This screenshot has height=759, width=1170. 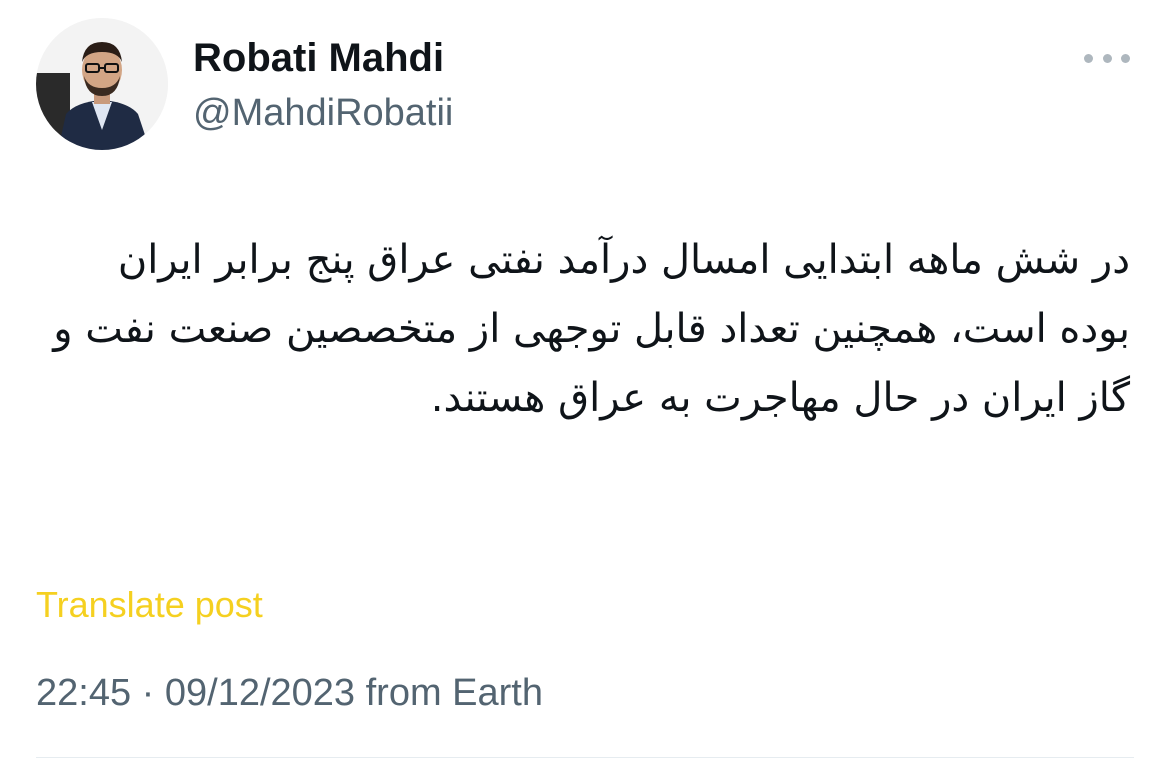 I want to click on more-options-icon, so click(x=1107, y=58).